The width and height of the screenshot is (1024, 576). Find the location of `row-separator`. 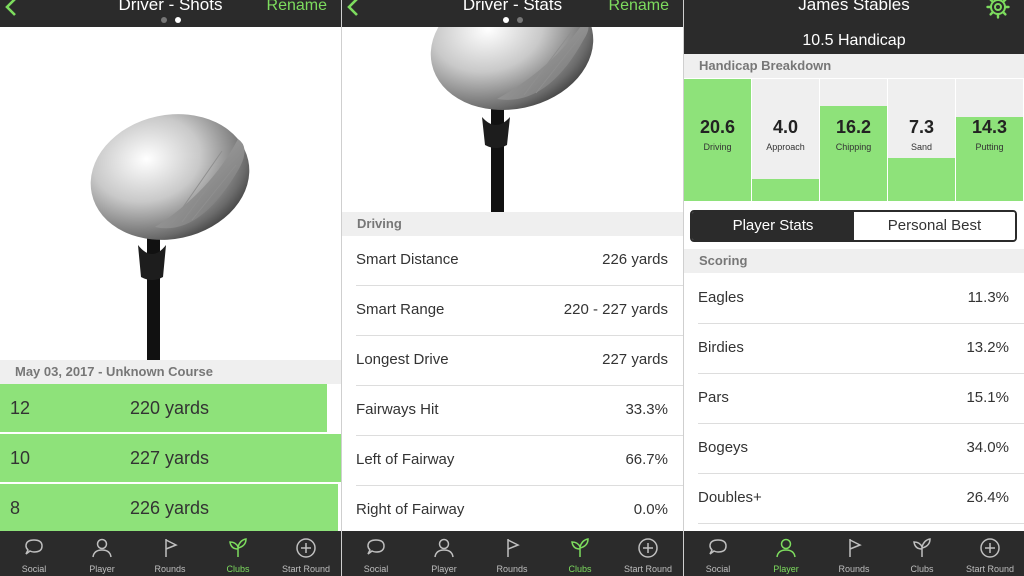

row-separator is located at coordinates (861, 523).